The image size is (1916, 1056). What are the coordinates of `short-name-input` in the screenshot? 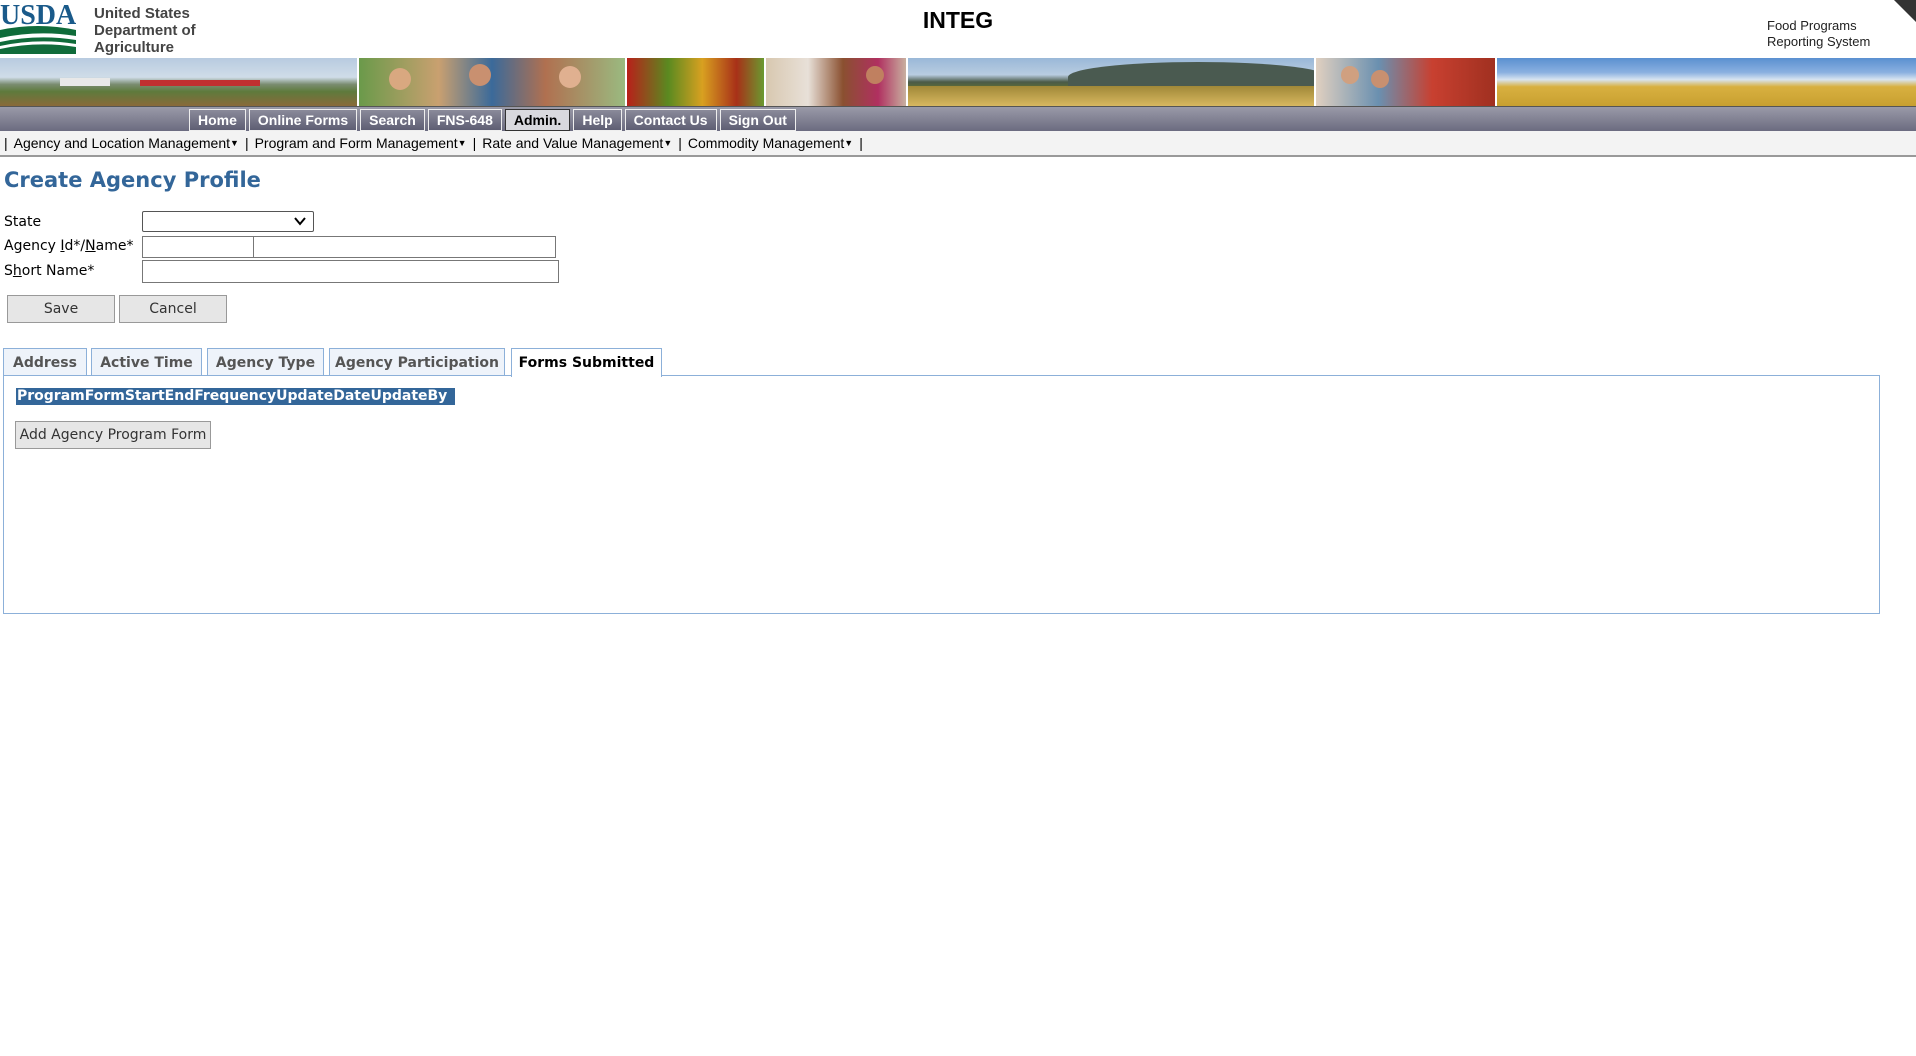 It's located at (350, 271).